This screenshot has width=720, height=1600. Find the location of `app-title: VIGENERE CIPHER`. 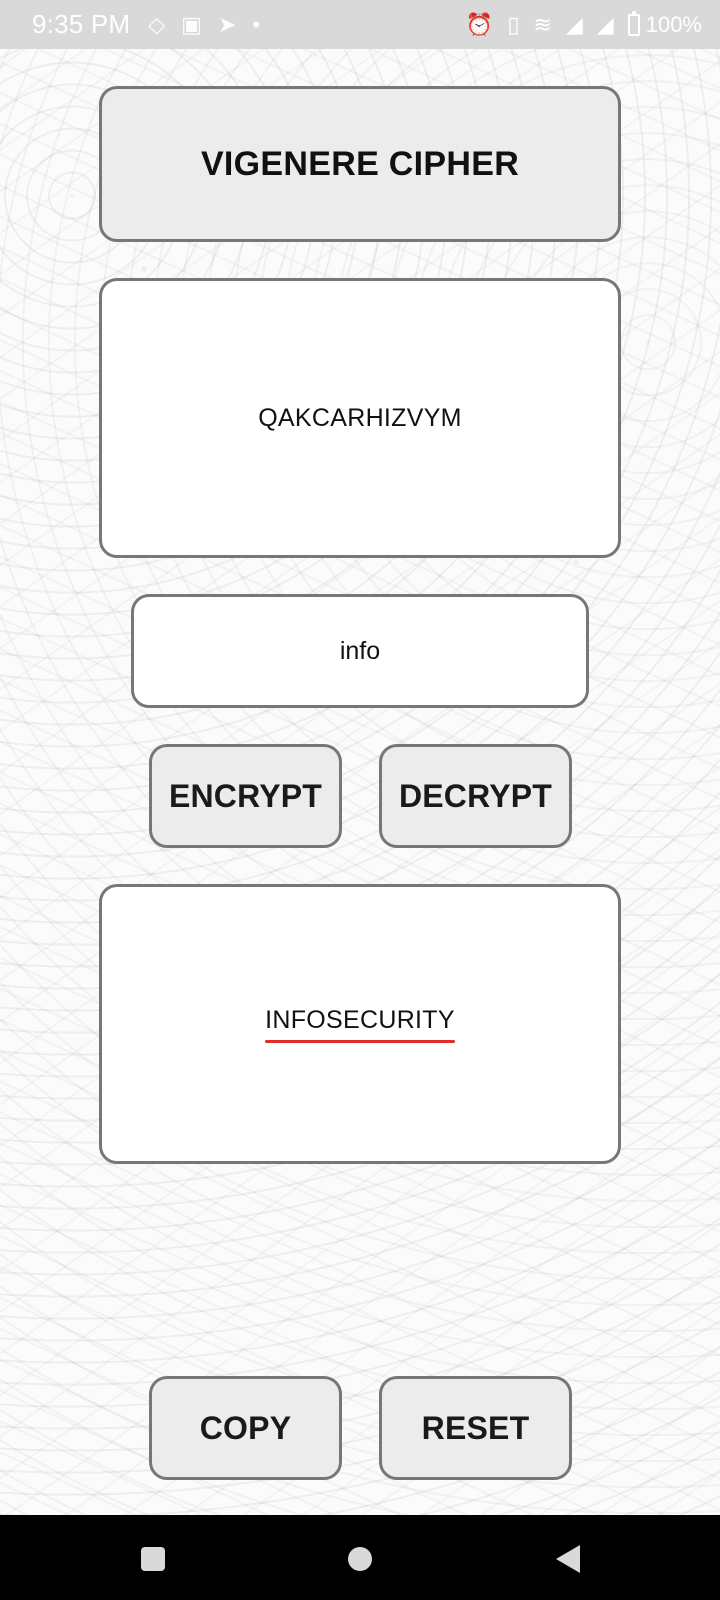

app-title: VIGENERE CIPHER is located at coordinates (360, 163).